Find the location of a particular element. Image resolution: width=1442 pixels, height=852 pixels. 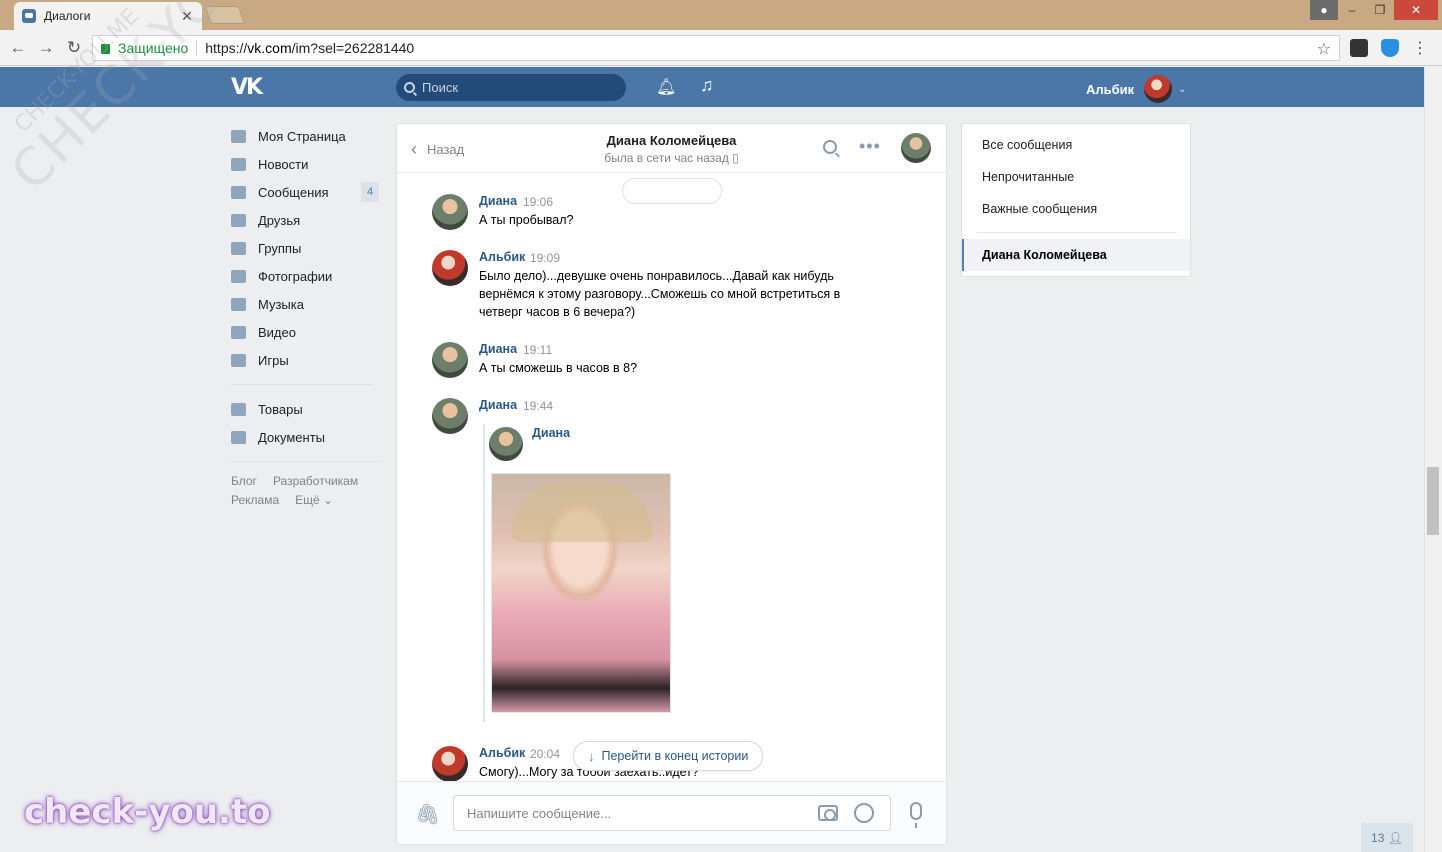

watermark-brand: check-you.to is located at coordinates (147, 812).